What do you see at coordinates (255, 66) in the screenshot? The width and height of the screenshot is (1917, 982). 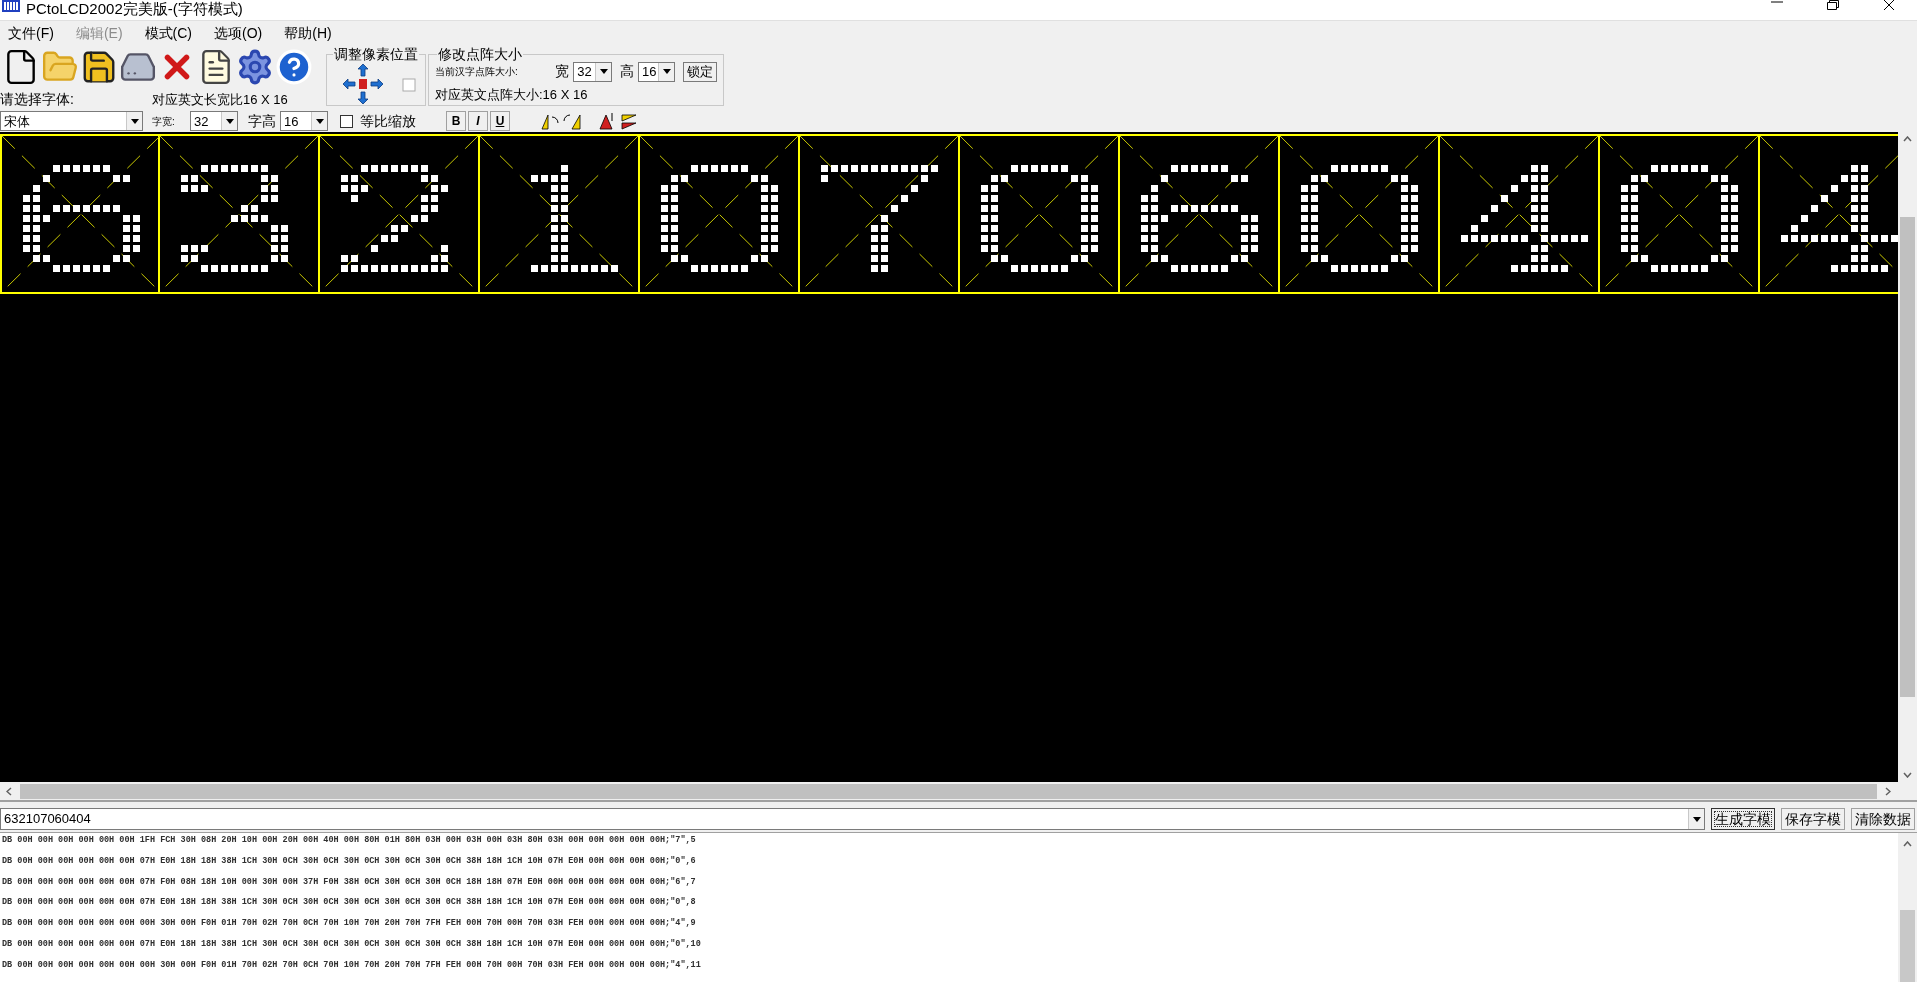 I see `settings-icon` at bounding box center [255, 66].